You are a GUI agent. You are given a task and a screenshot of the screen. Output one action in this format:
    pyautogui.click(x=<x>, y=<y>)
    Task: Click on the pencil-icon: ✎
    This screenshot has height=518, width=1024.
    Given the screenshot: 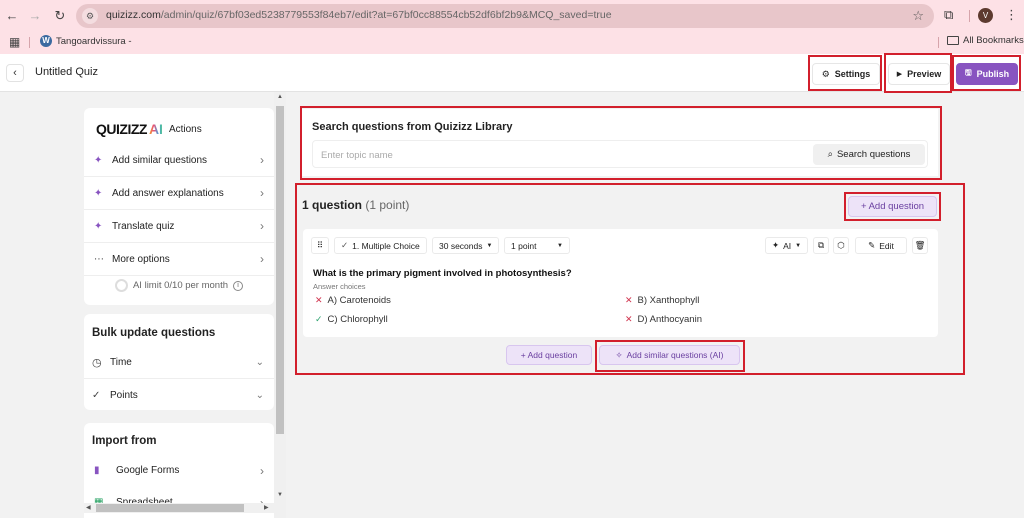 What is the action you would take?
    pyautogui.click(x=872, y=245)
    